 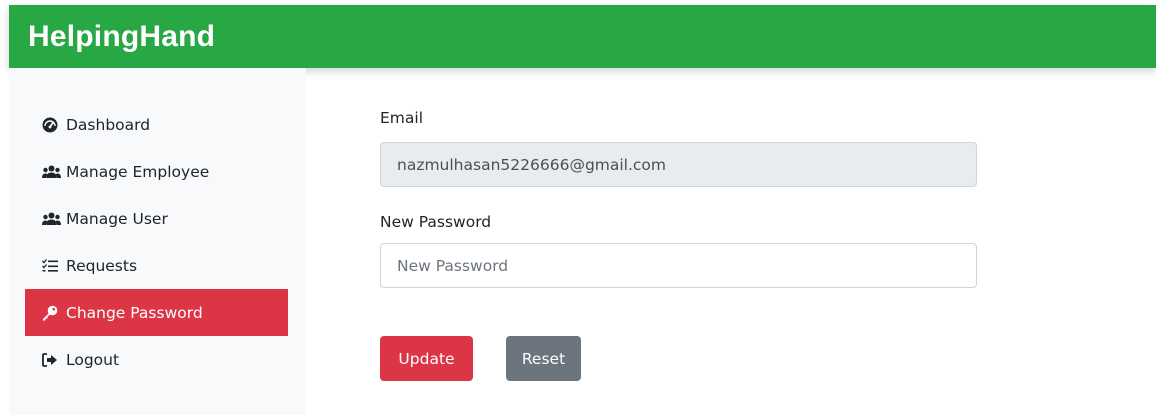 I want to click on sidebar-item-label: Dashboard, so click(x=108, y=124).